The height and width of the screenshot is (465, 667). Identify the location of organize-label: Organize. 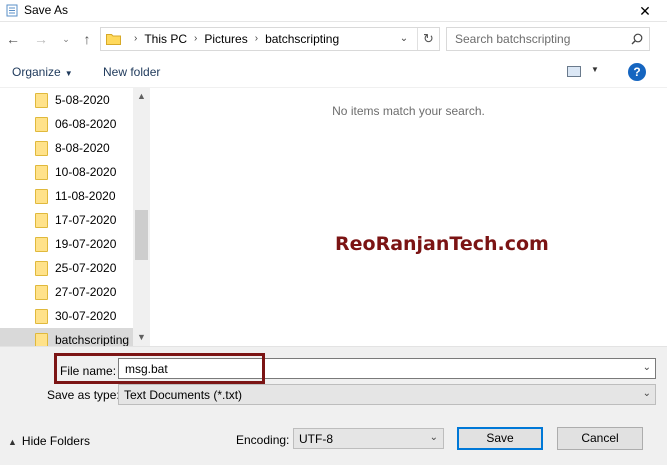
(36, 72).